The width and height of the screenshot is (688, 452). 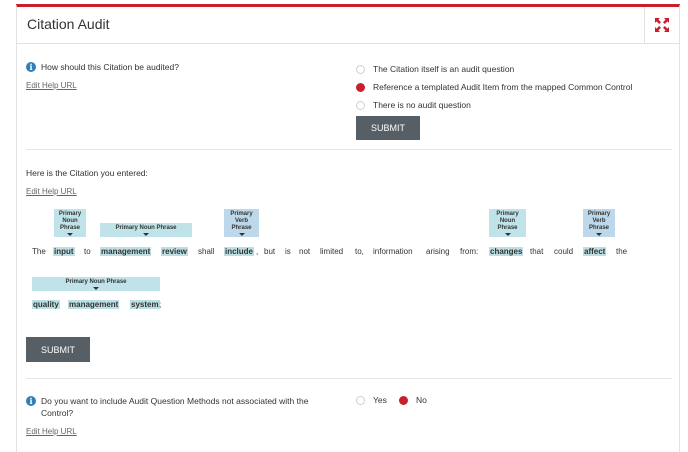 I want to click on citation-word: that, so click(x=537, y=251).